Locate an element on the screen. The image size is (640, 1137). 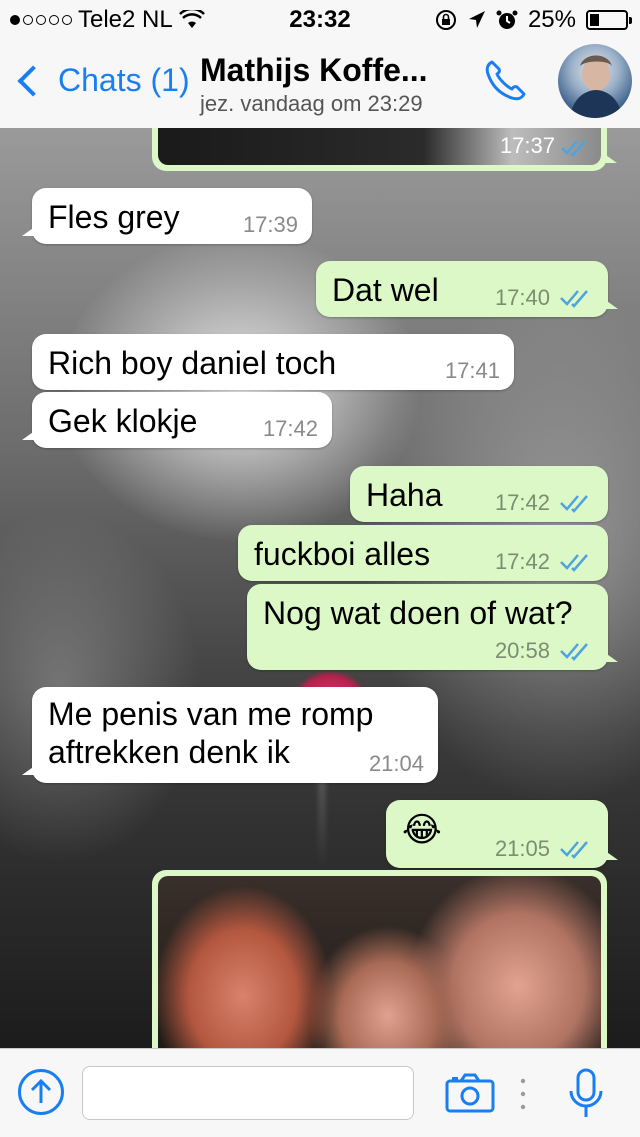
message-text: Rich boy daniel toch is located at coordinates (192, 363).